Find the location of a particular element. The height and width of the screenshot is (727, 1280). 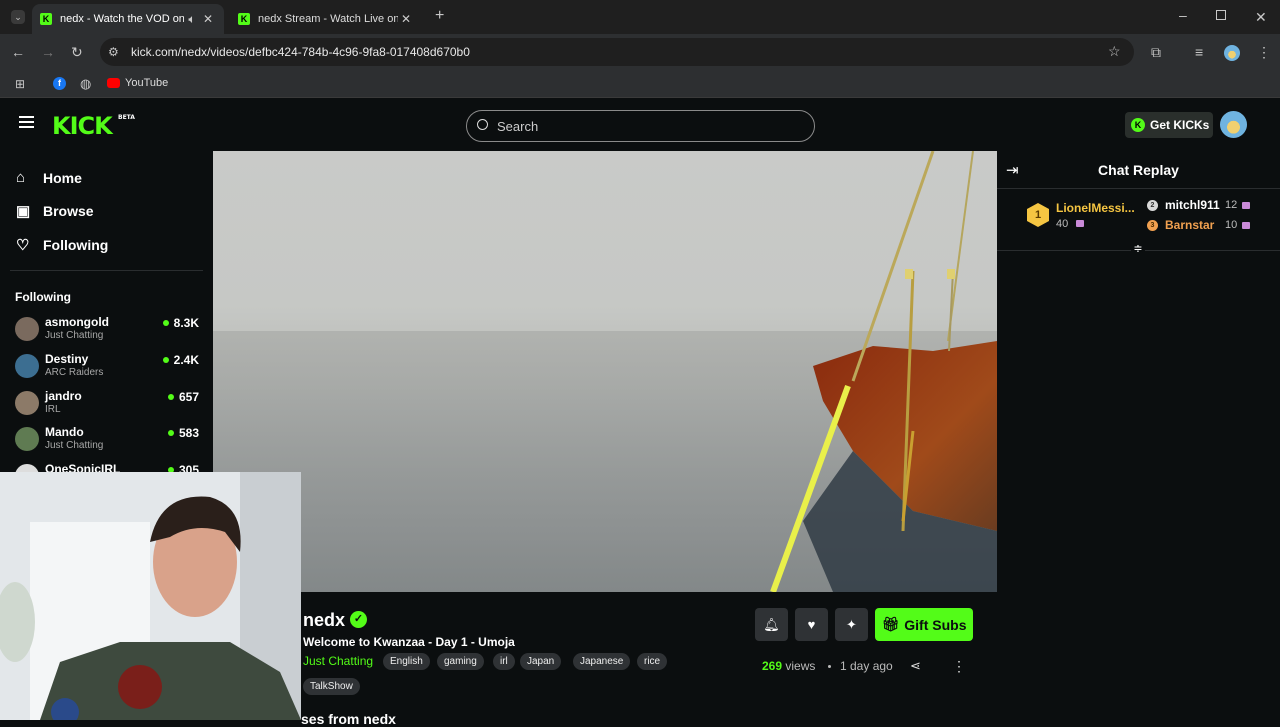

following-item-destiny: Destiny ARC Raiders 2.4K is located at coordinates (110, 367).